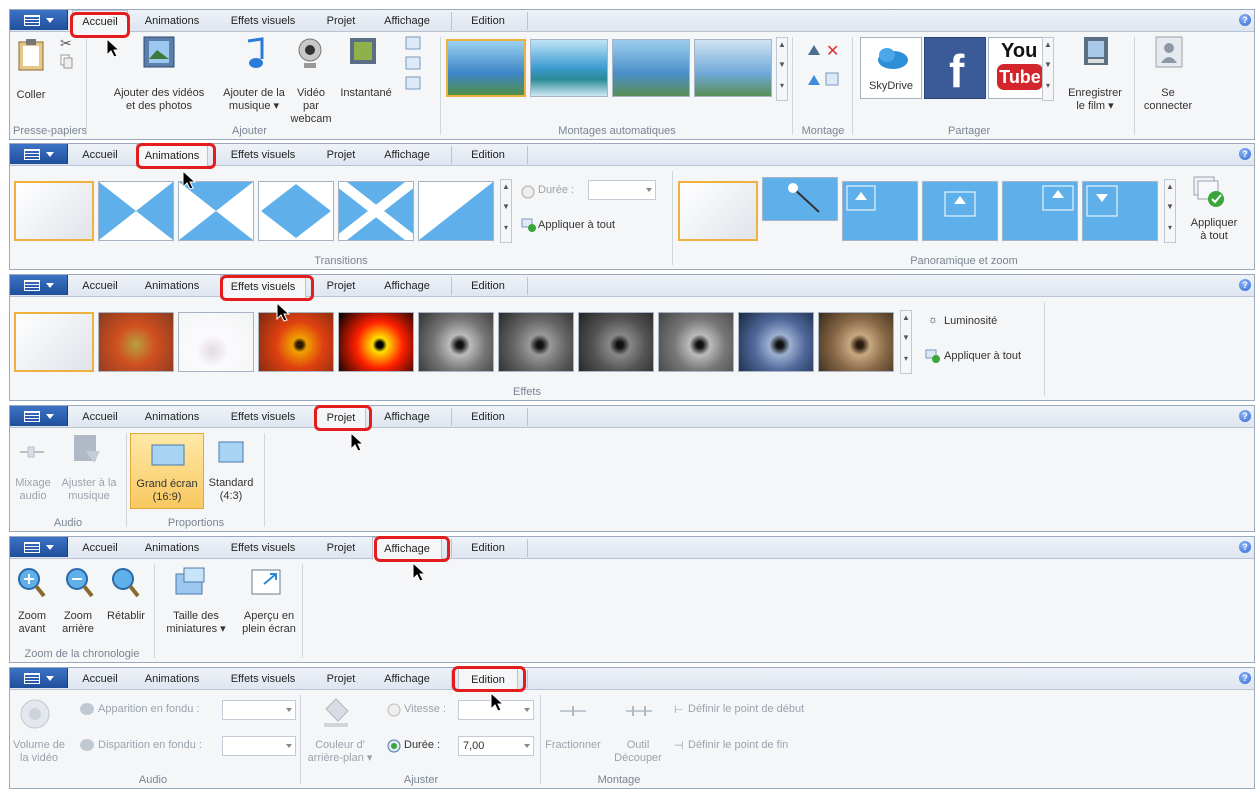 This screenshot has width=1257, height=789. Describe the element at coordinates (39, 752) in the screenshot. I see `volume-video-button: Volume de la vidéo` at that location.